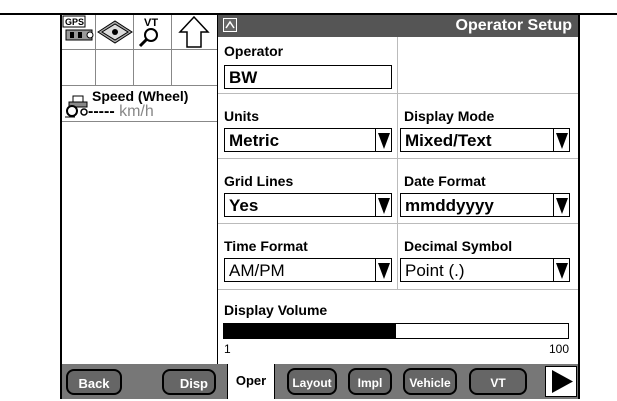 Image resolution: width=617 pixels, height=401 pixels. What do you see at coordinates (308, 140) in the screenshot?
I see `units-dropdown: Metric` at bounding box center [308, 140].